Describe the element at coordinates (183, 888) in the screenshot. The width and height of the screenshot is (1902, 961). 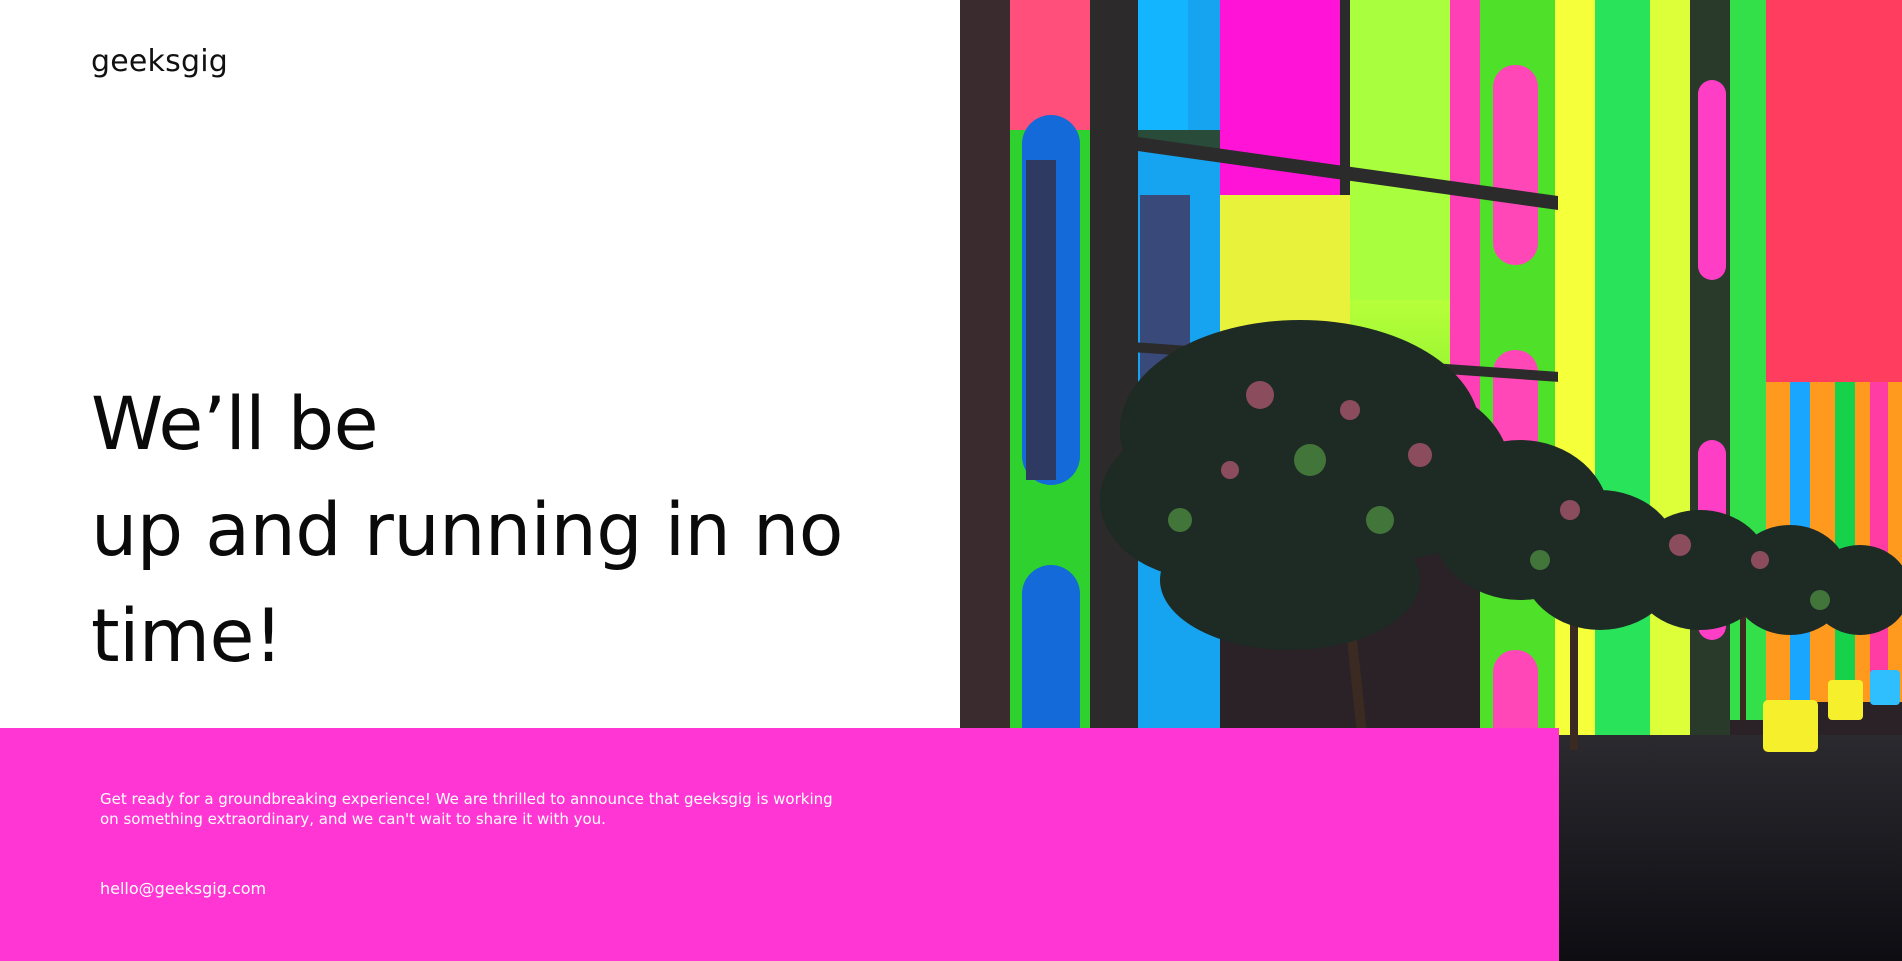
I see `contact-email-link: hello@geeksgig.com` at that location.